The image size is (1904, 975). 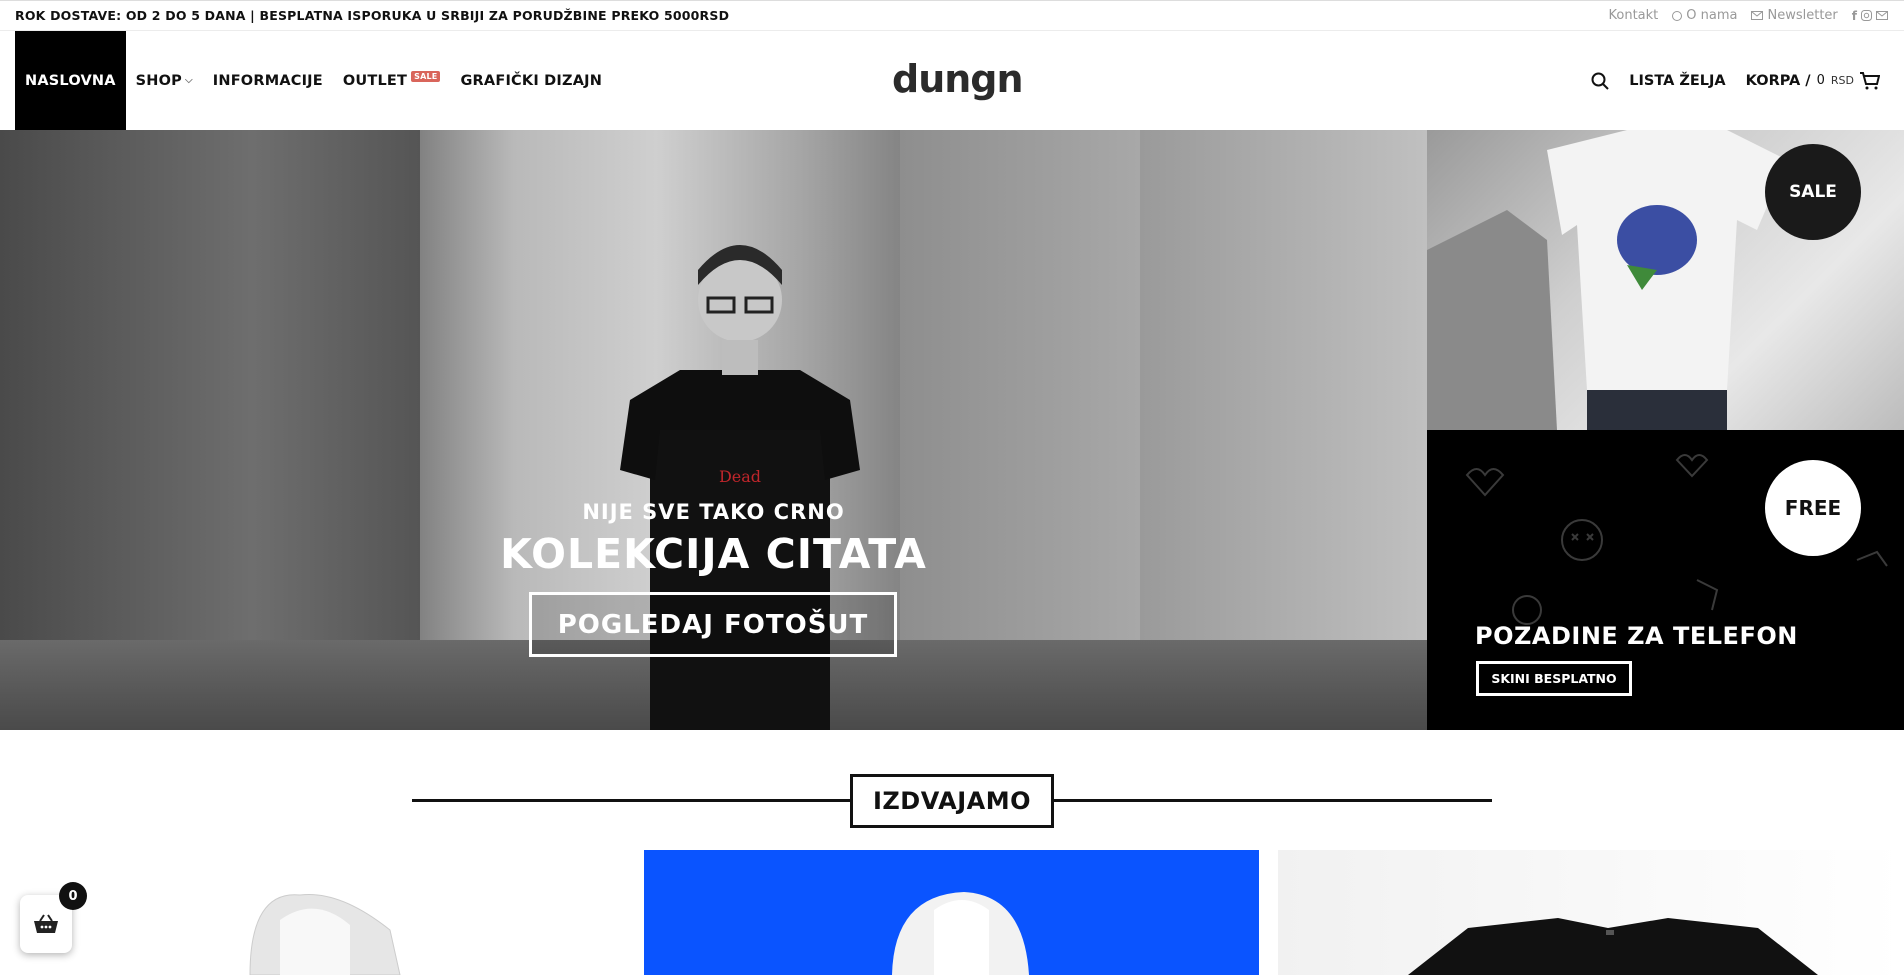 I want to click on product-card-black-tshirt, so click(x=1591, y=912).